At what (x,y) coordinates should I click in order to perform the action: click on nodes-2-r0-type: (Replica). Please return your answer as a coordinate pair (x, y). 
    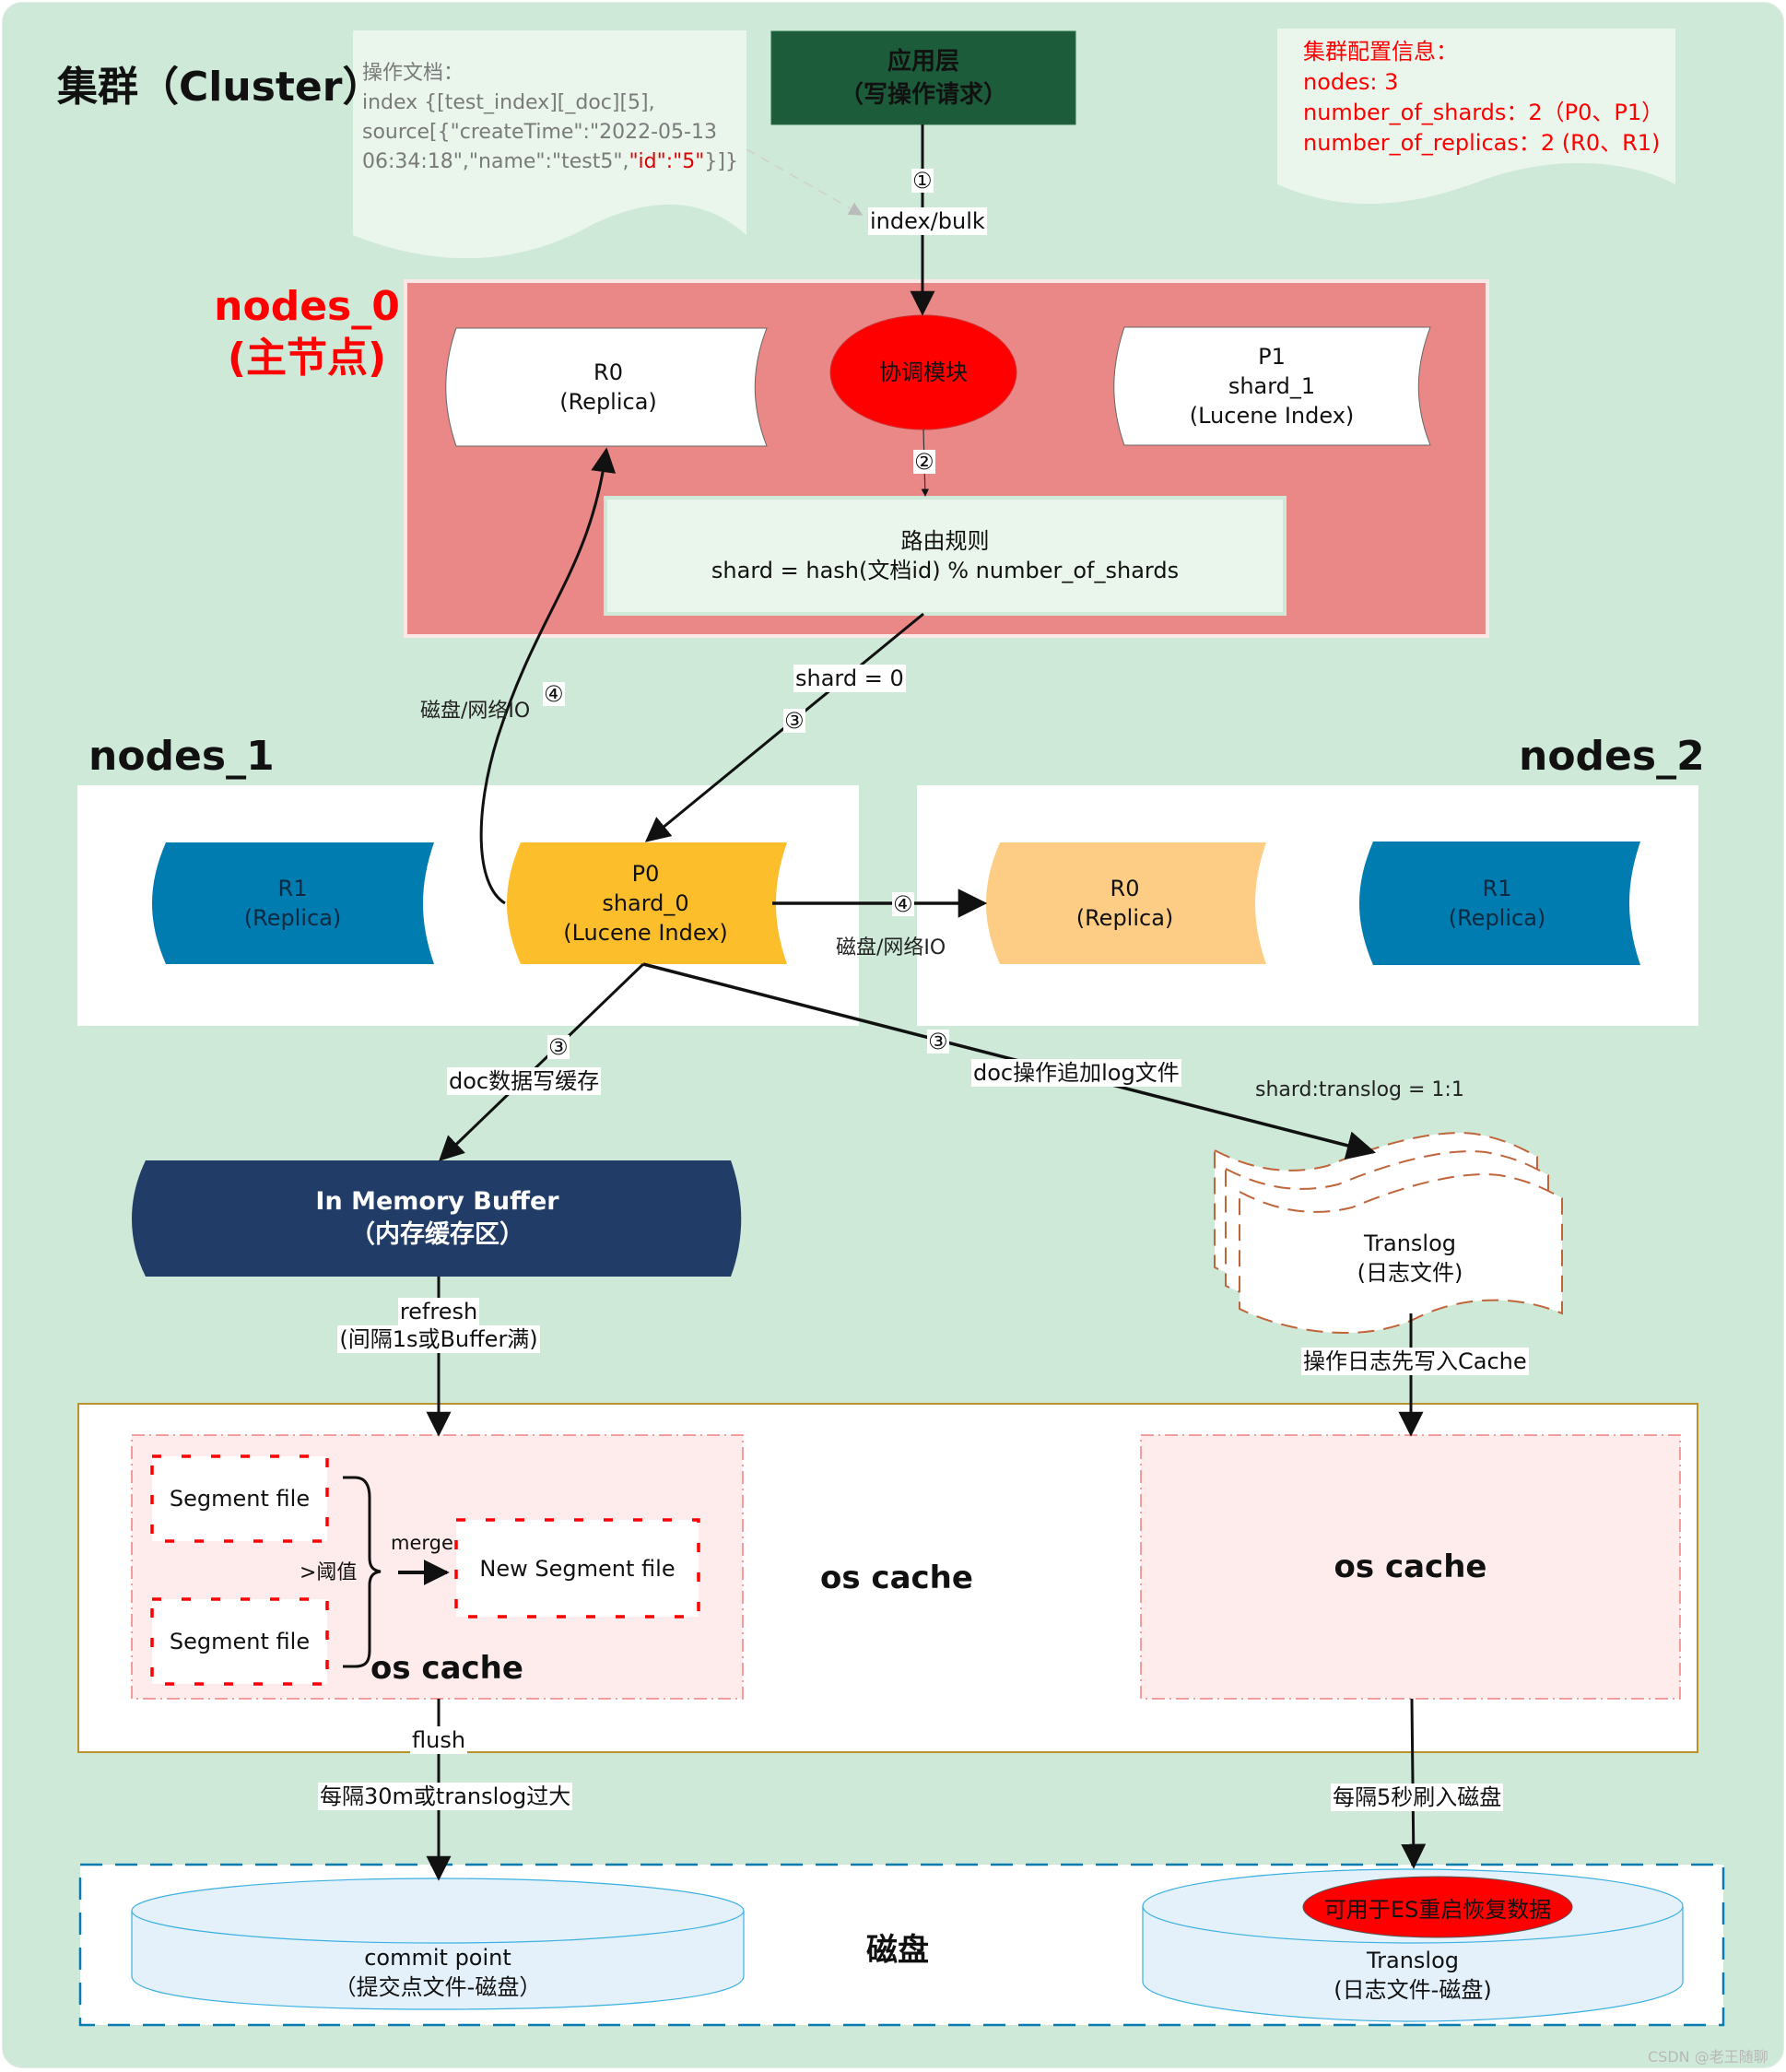
    Looking at the image, I should click on (1124, 918).